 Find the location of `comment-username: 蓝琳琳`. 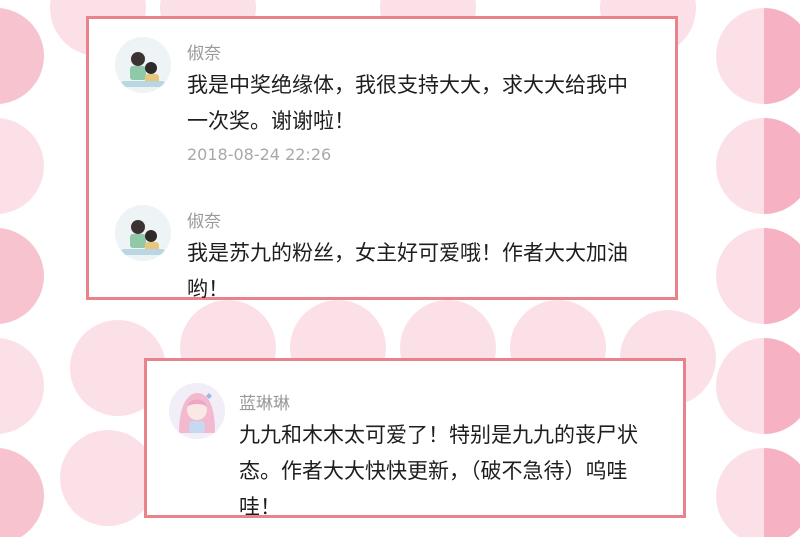

comment-username: 蓝琳琳 is located at coordinates (264, 401).